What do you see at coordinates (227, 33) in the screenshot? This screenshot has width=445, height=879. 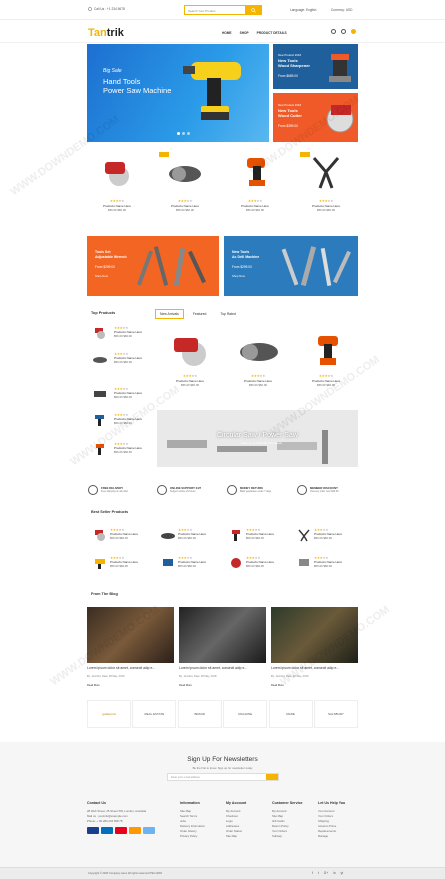 I see `nav-home: HOME` at bounding box center [227, 33].